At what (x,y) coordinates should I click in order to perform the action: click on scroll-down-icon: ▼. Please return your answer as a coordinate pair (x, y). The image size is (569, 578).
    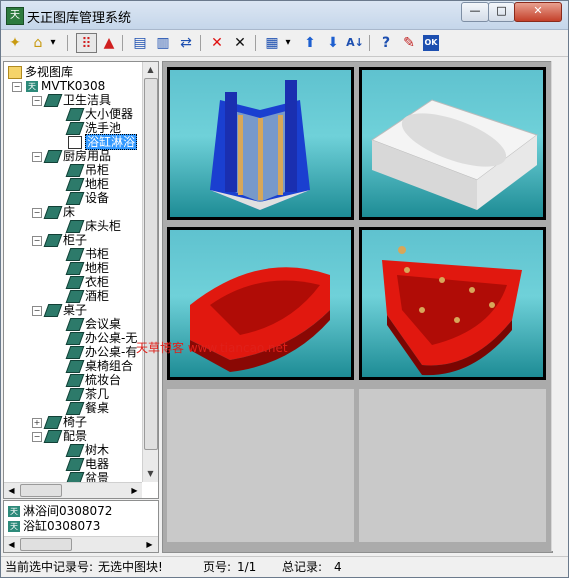
    Looking at the image, I should click on (150, 473).